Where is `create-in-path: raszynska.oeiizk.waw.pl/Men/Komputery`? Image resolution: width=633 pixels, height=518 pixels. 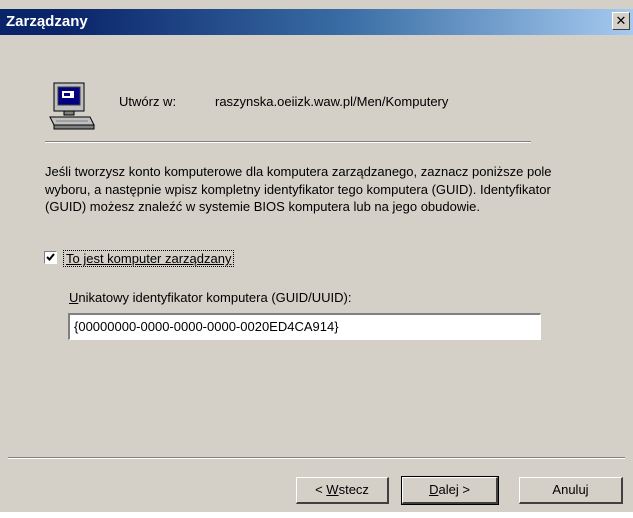 create-in-path: raszynska.oeiizk.waw.pl/Men/Komputery is located at coordinates (332, 101).